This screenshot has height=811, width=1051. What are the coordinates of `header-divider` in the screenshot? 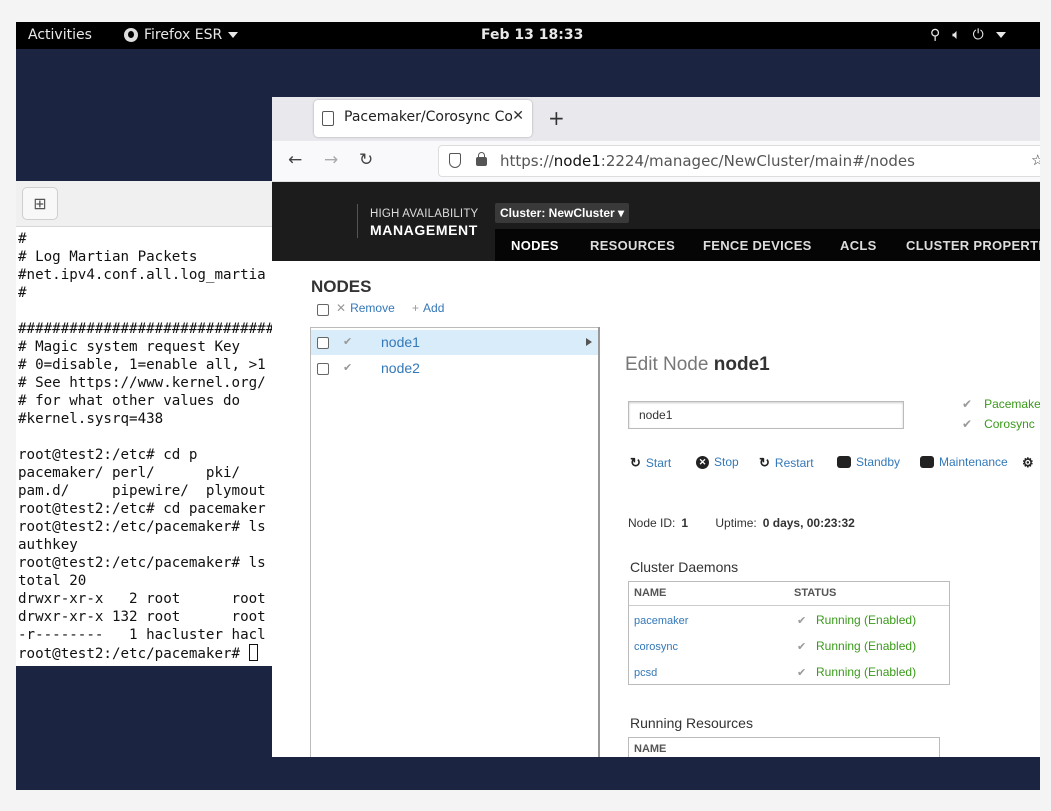 It's located at (357, 221).